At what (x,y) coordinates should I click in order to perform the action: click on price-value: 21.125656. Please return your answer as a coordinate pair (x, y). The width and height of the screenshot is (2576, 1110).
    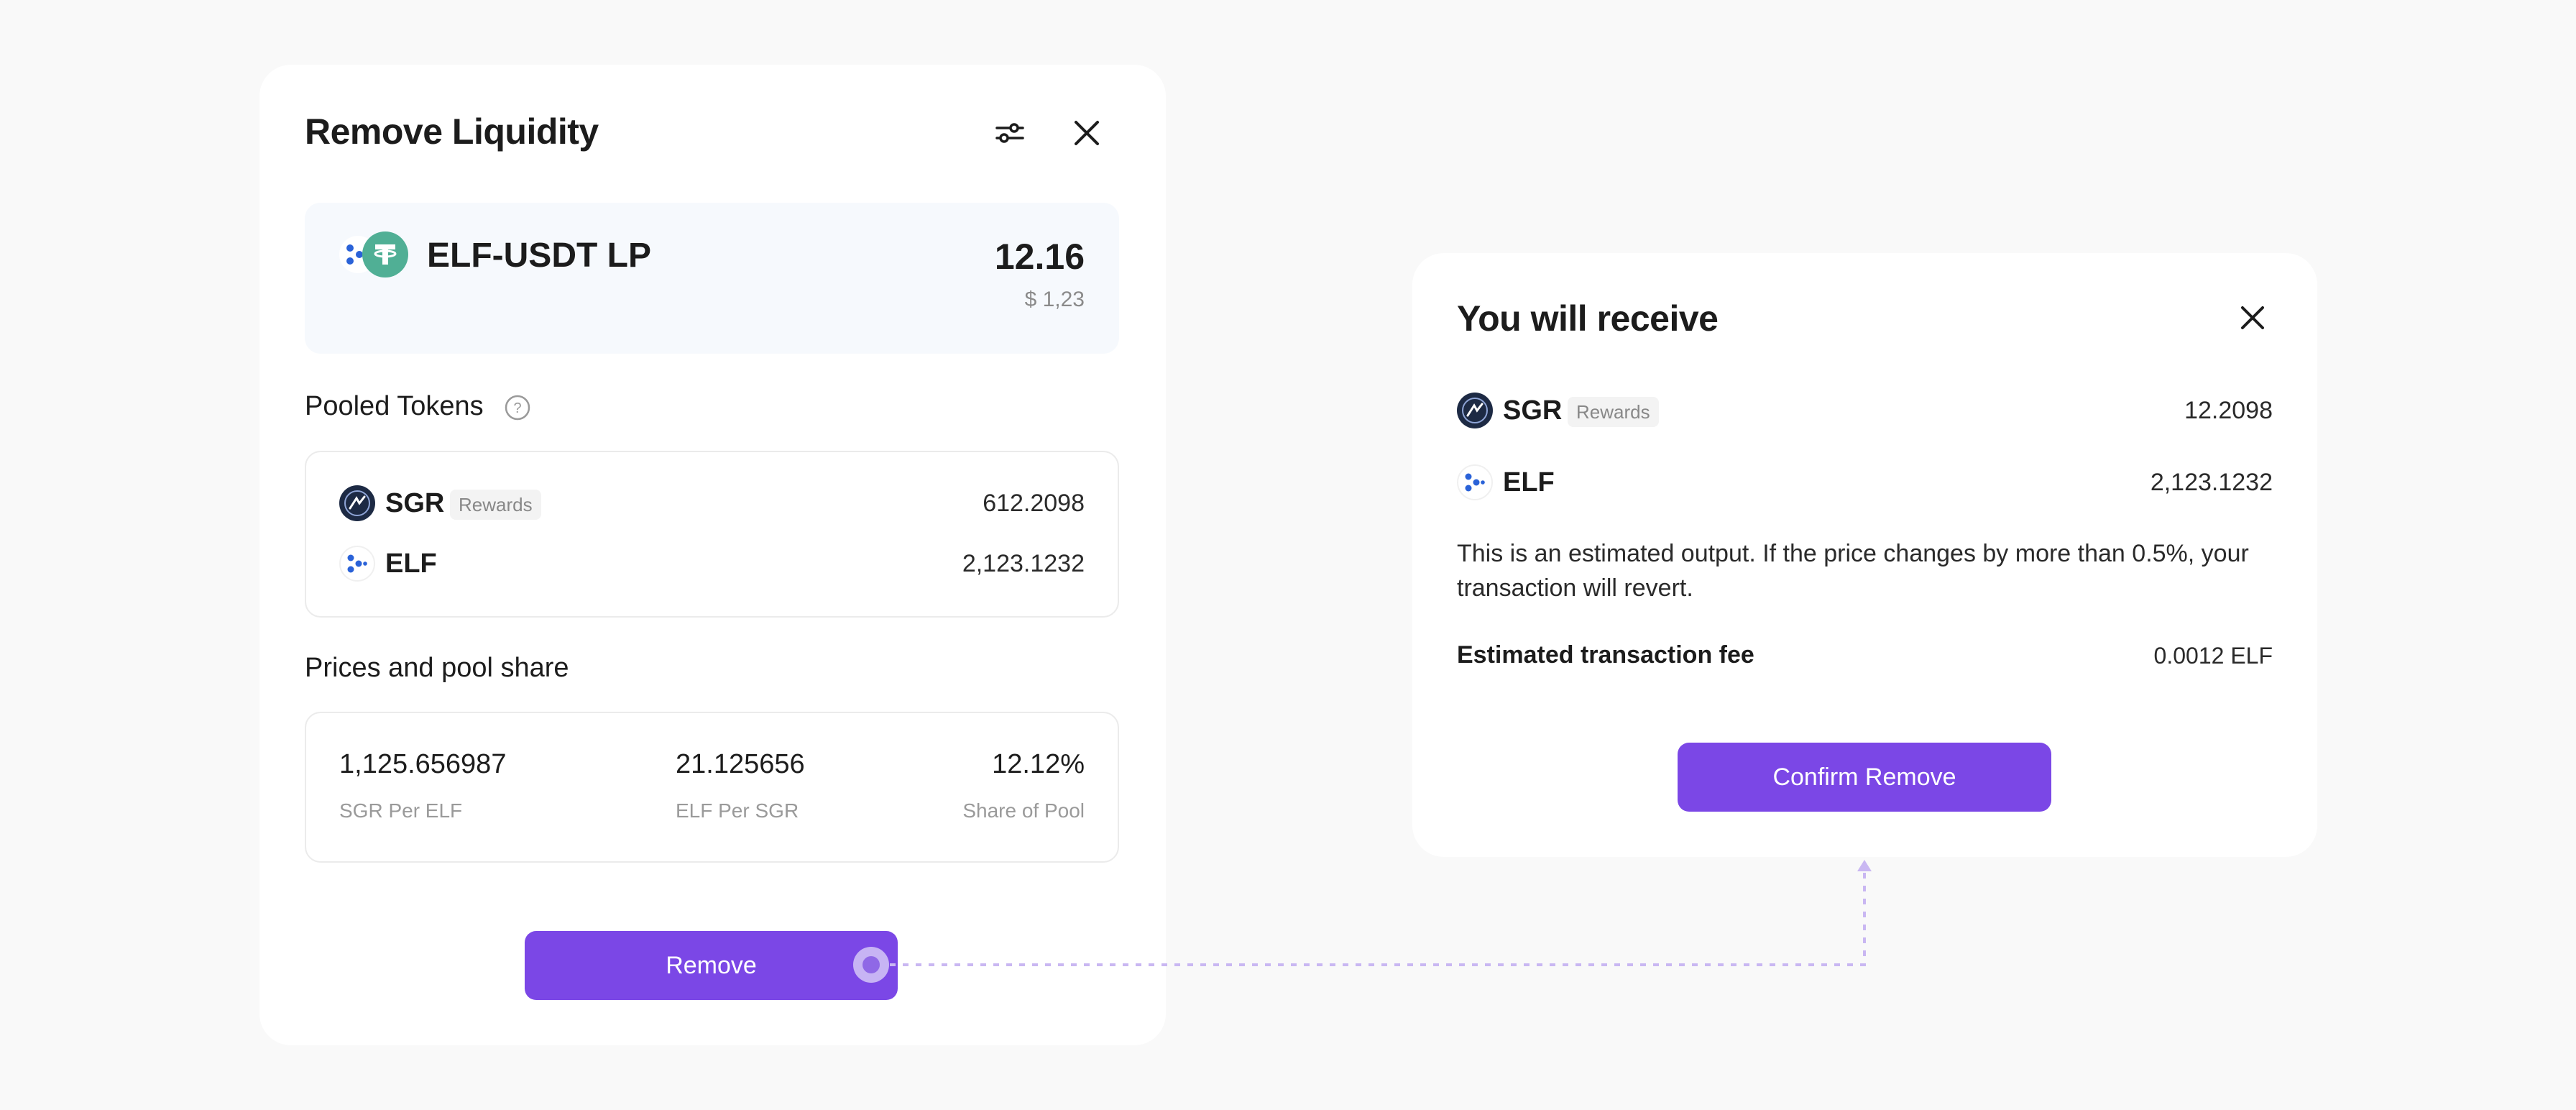
    Looking at the image, I should click on (740, 764).